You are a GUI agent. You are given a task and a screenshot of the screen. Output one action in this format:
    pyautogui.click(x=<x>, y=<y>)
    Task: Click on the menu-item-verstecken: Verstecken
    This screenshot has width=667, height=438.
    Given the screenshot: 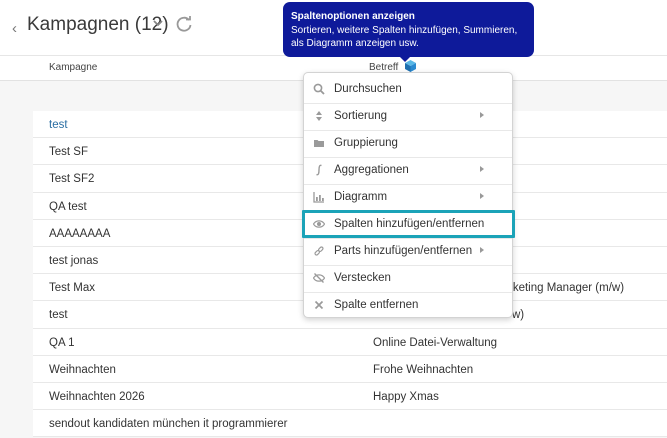 What is the action you would take?
    pyautogui.click(x=408, y=278)
    